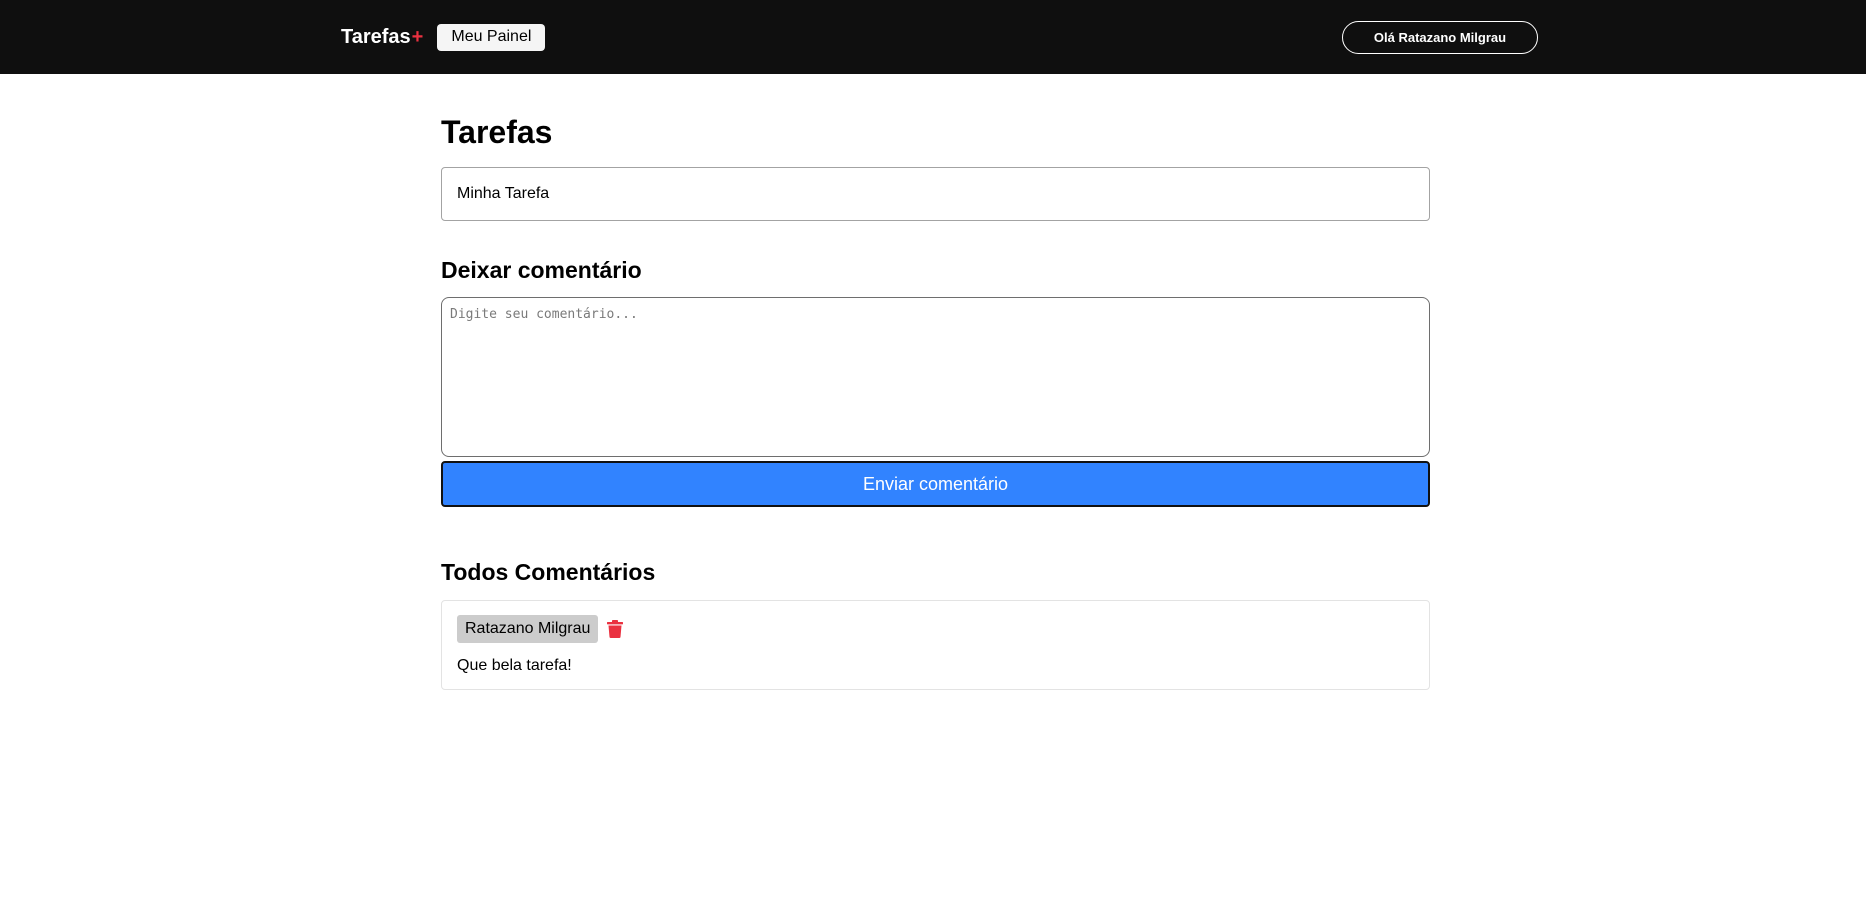 This screenshot has width=1866, height=916. Describe the element at coordinates (376, 36) in the screenshot. I see `brand-text: Tarefas` at that location.